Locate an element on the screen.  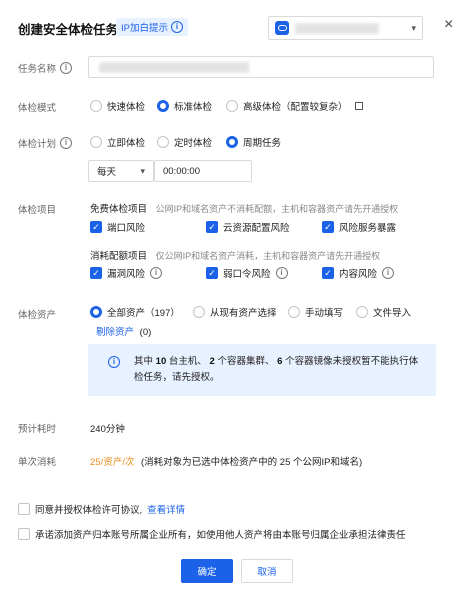
cost-desc: (消耗对象为已选中体检资产中的 25 个公网IP和域名) is located at coordinates (252, 462).